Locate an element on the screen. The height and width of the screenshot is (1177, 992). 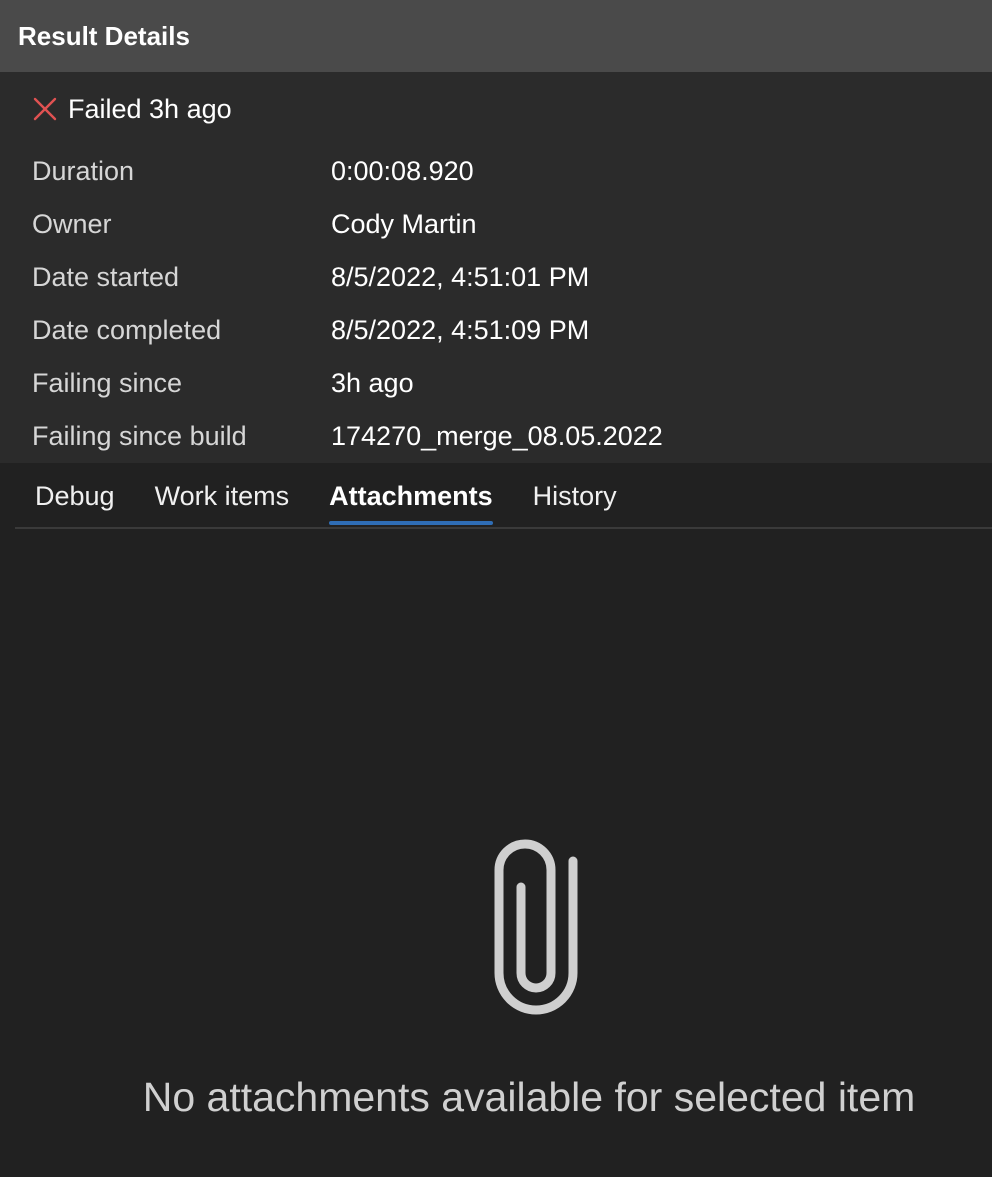
property-row-date-completed: Date completed 8/5/2022, 4:51:09 PM is located at coordinates (482, 330).